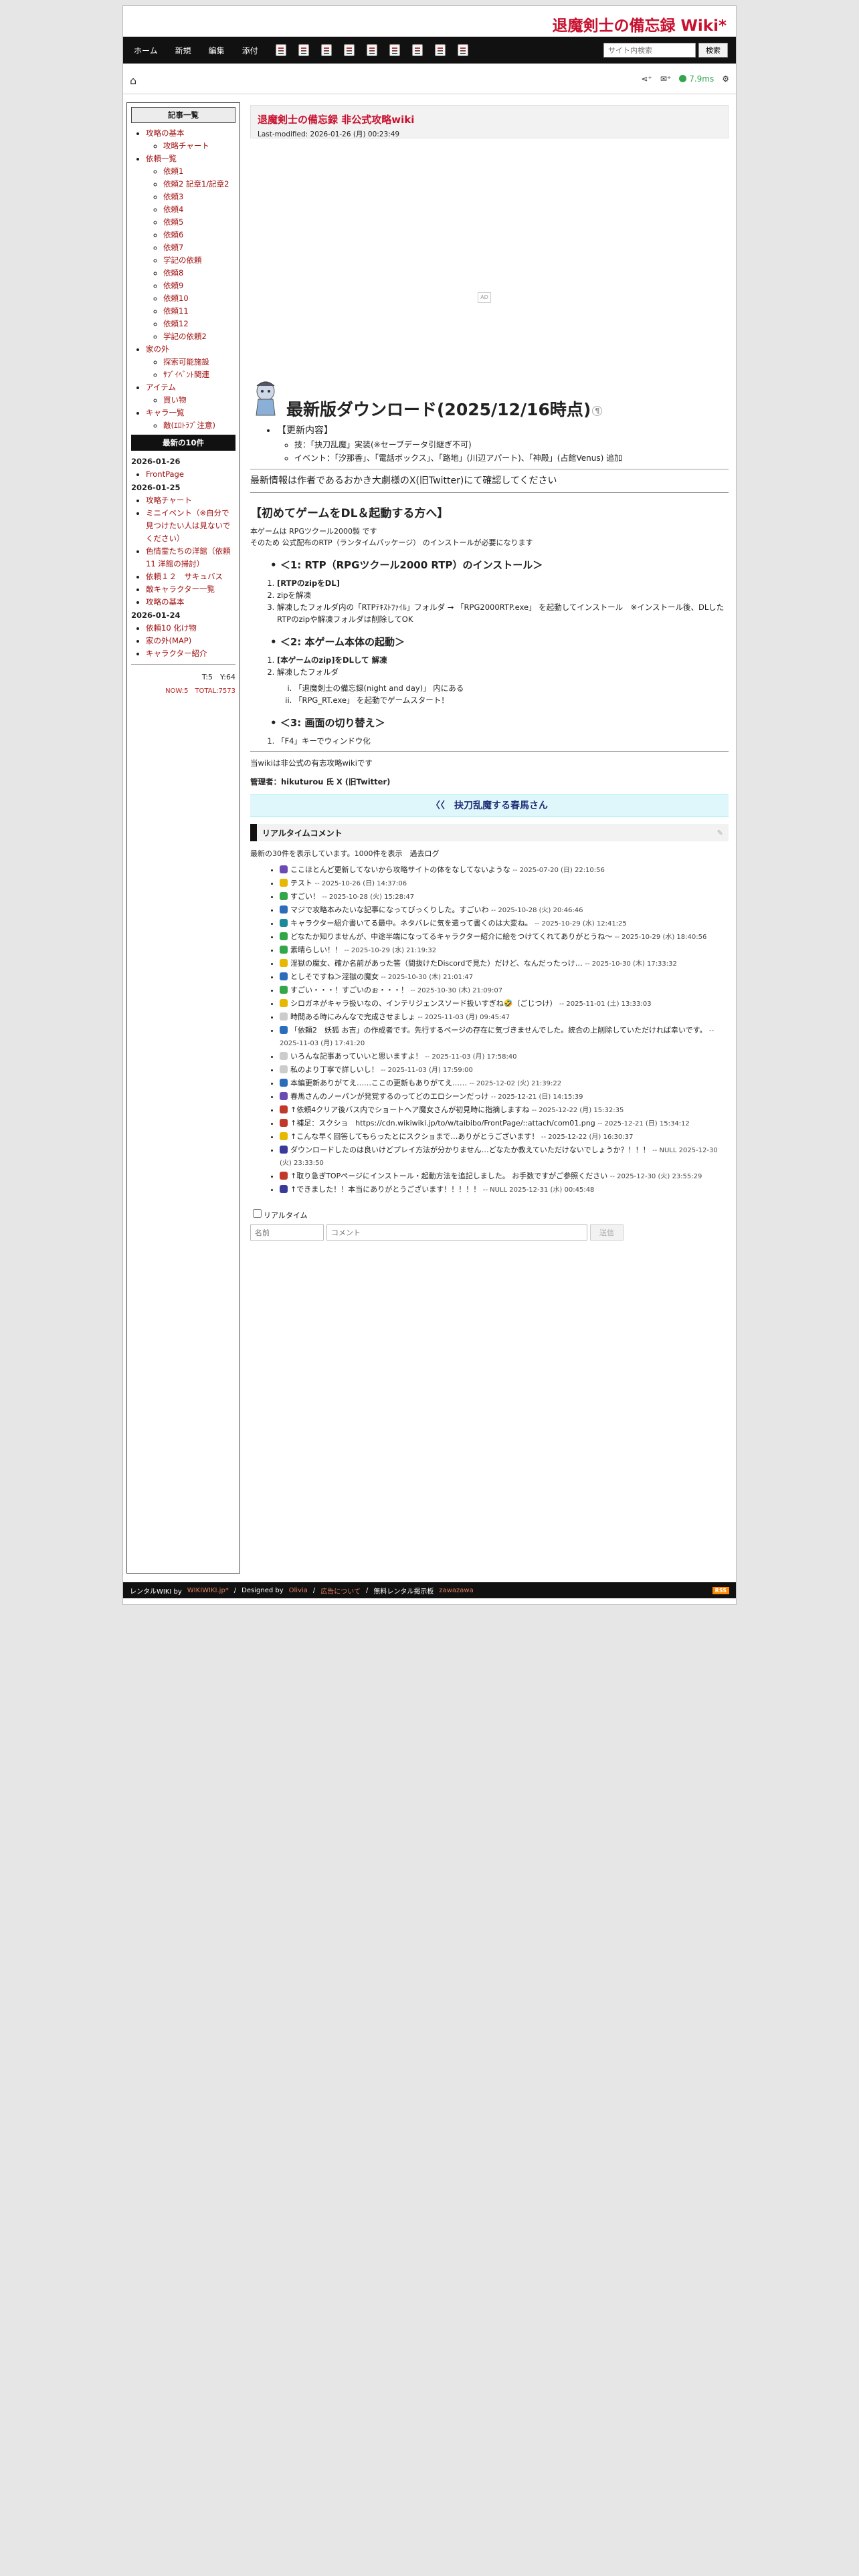 This screenshot has width=859, height=2576. Describe the element at coordinates (456, 1591) in the screenshot. I see `footer-zawazawa-link: zawazawa` at that location.